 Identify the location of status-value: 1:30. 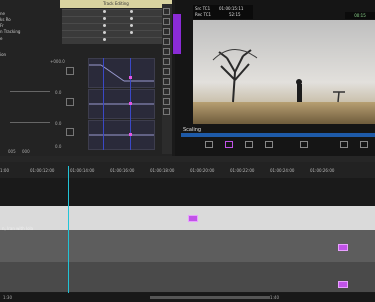
(7, 297).